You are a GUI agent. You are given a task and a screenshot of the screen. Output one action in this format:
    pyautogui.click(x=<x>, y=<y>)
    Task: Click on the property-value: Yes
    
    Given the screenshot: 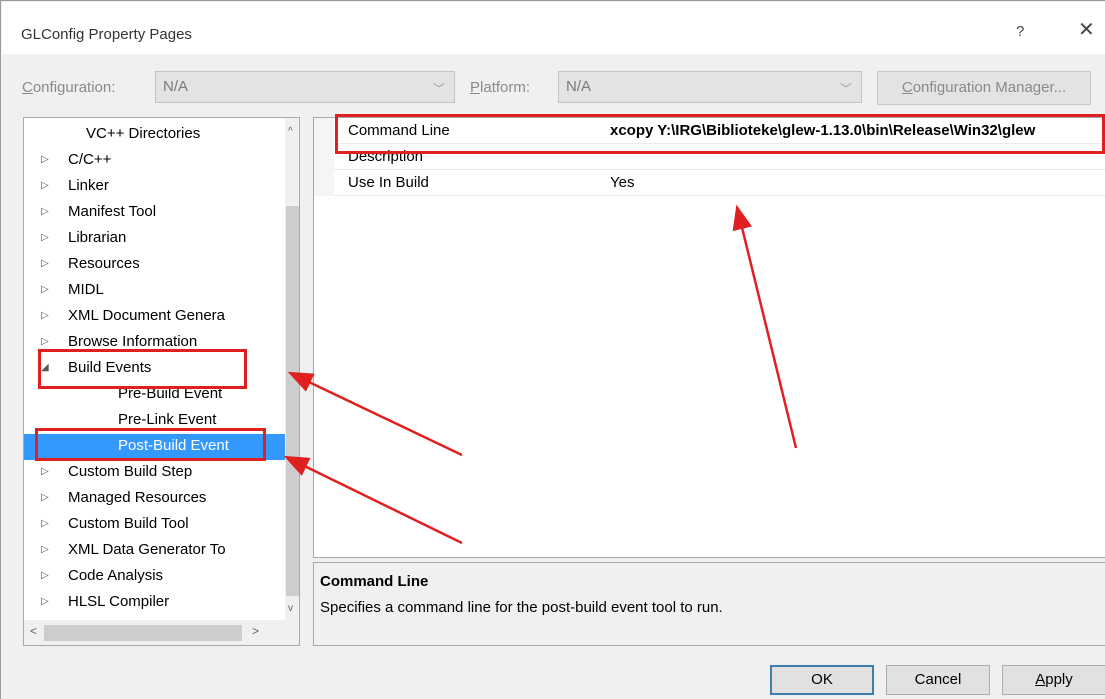 What is the action you would take?
    pyautogui.click(x=622, y=182)
    